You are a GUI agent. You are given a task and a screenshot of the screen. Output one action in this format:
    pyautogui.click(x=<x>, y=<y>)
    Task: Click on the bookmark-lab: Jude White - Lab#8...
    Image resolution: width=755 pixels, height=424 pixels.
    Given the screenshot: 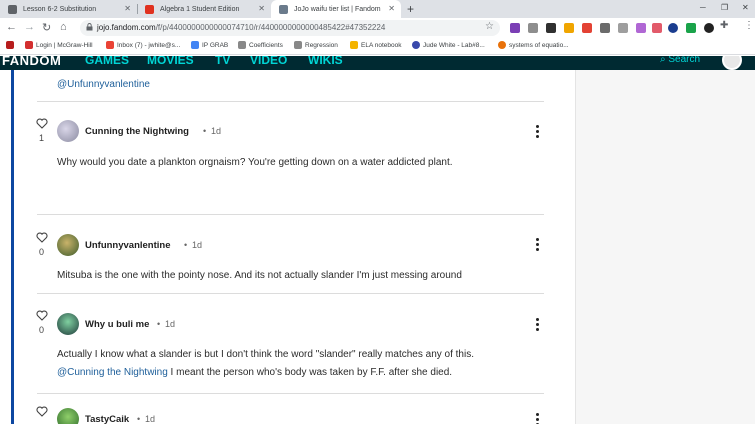 What is the action you would take?
    pyautogui.click(x=448, y=45)
    